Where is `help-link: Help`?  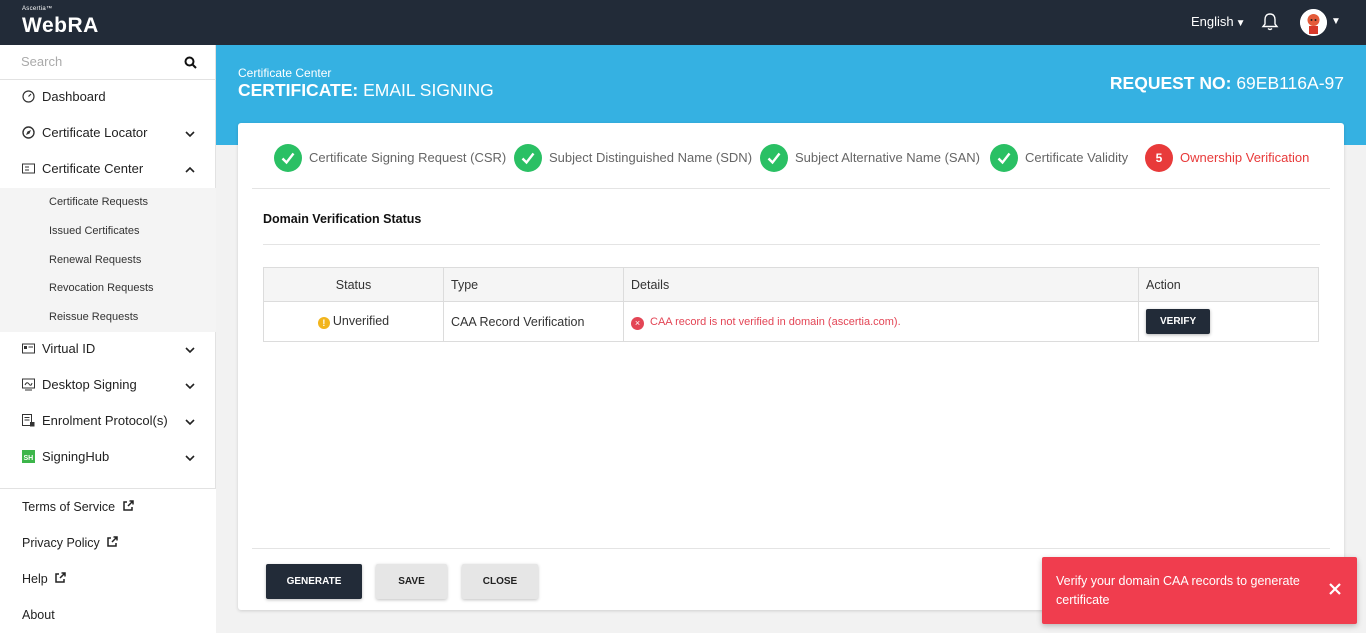 help-link: Help is located at coordinates (44, 579).